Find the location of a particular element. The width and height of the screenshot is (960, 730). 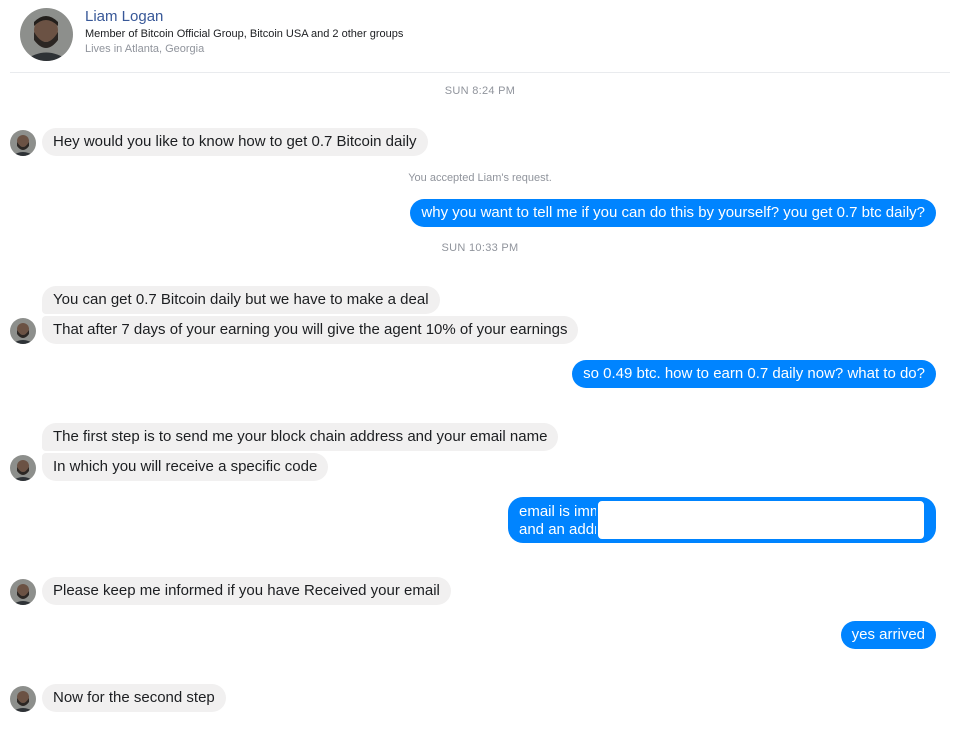

header-divider is located at coordinates (480, 72).